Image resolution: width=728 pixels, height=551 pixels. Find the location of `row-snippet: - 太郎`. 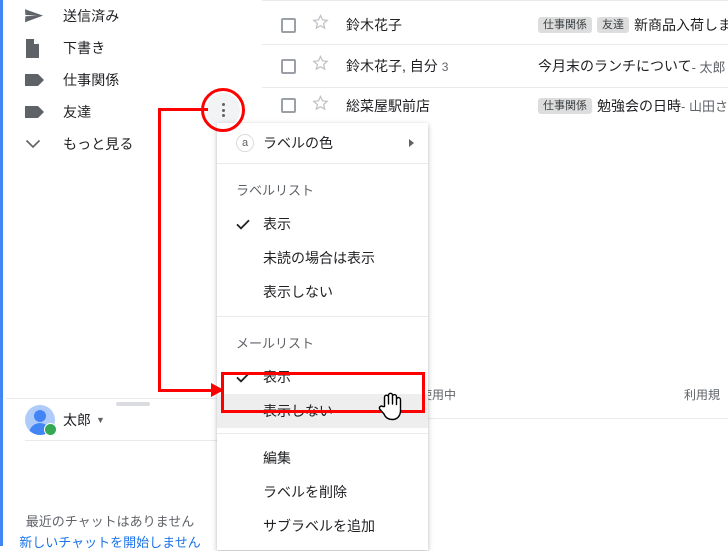

row-snippet: - 太郎 is located at coordinates (708, 67).